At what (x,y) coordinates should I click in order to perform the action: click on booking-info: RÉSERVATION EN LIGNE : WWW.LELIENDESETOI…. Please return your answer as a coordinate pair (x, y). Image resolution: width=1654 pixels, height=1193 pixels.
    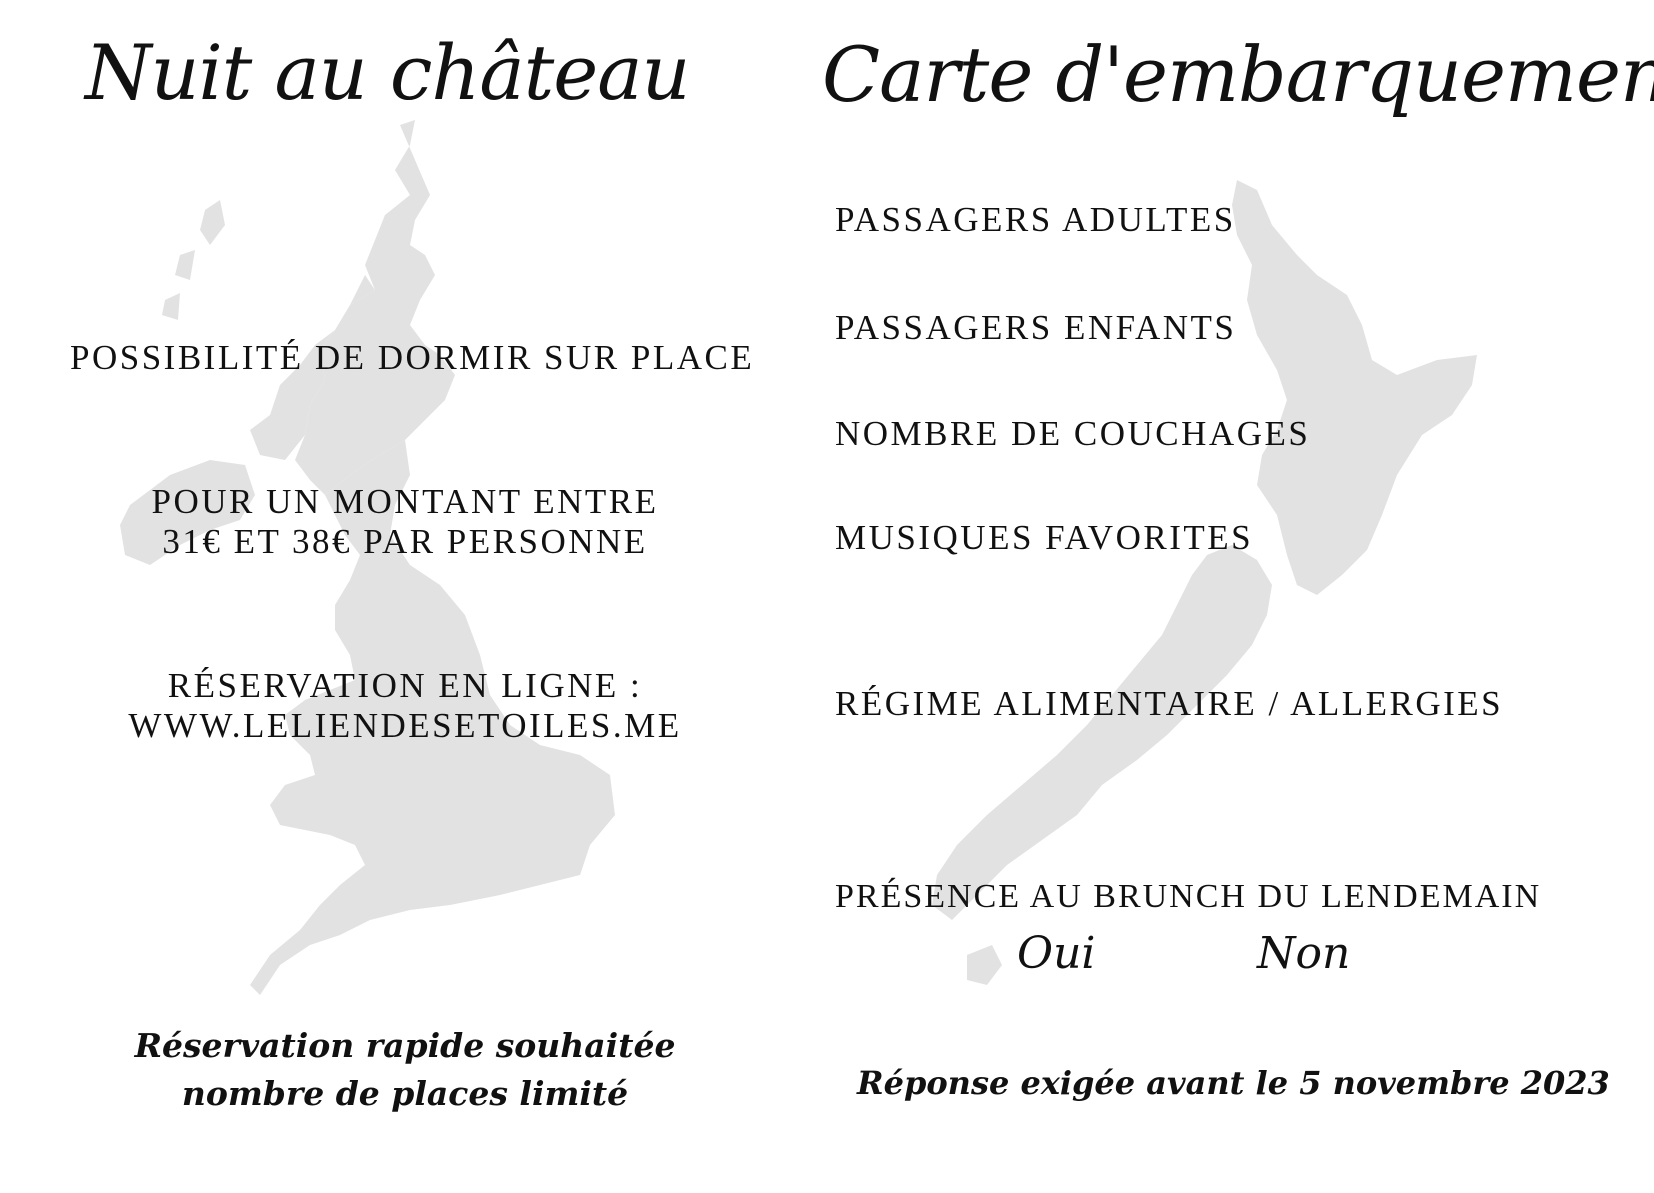
    Looking at the image, I should click on (405, 706).